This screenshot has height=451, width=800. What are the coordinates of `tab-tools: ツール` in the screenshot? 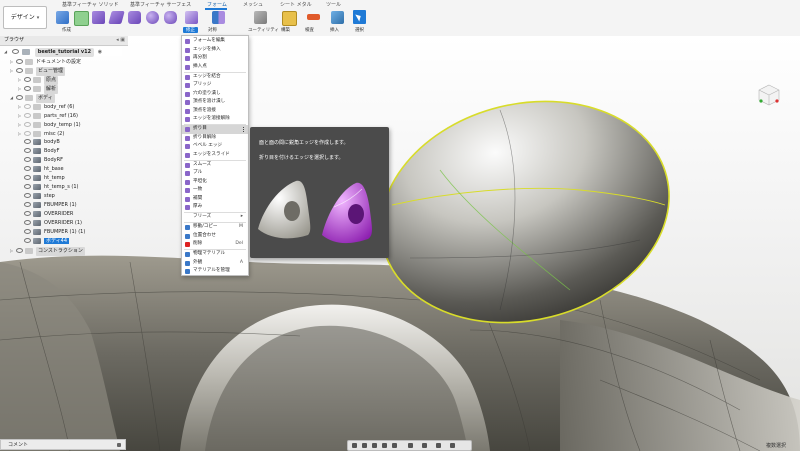 It's located at (333, 4).